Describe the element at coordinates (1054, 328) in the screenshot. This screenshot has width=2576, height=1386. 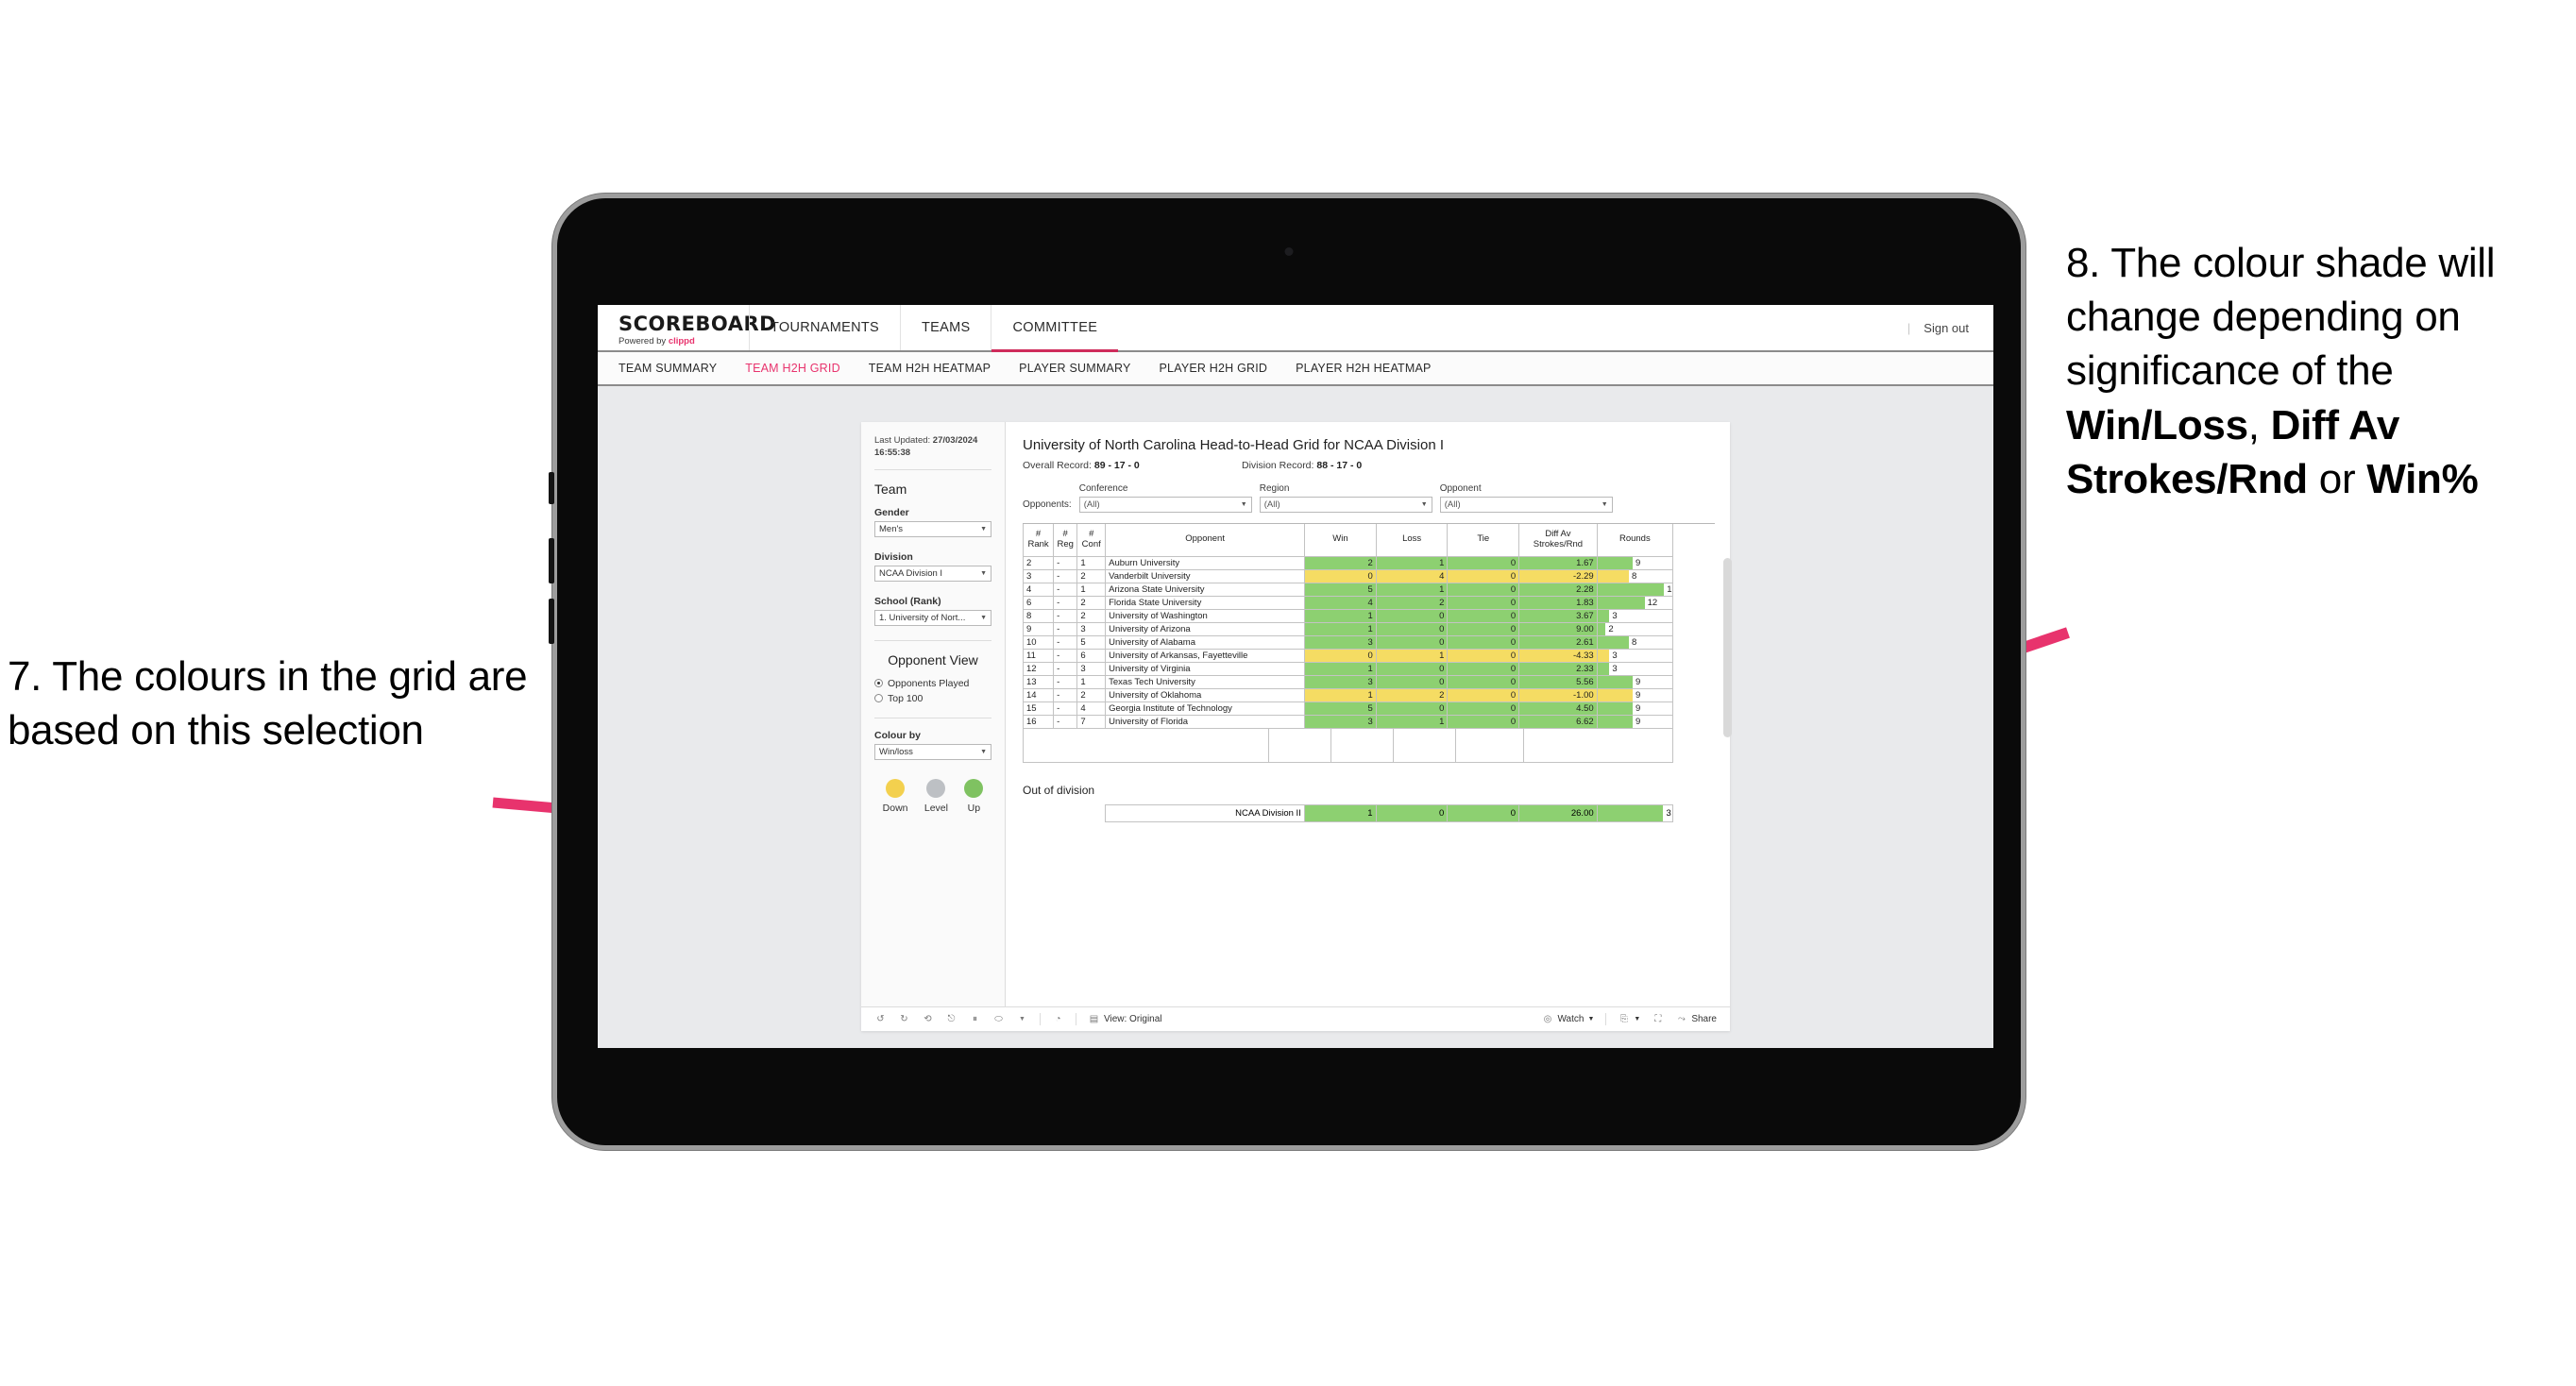
I see `topnav-item-committee: COMMITTEE` at that location.